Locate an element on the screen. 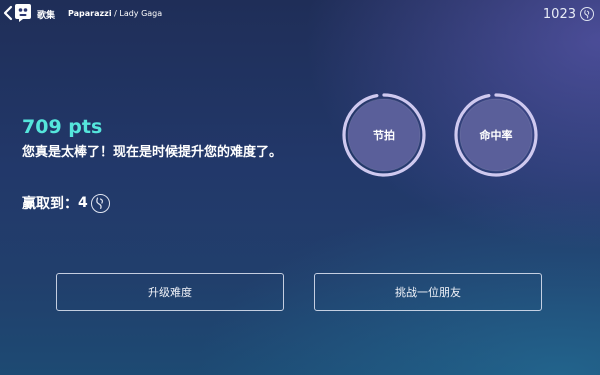 The height and width of the screenshot is (375, 600). stat-circle-beat: 节拍 is located at coordinates (384, 135).